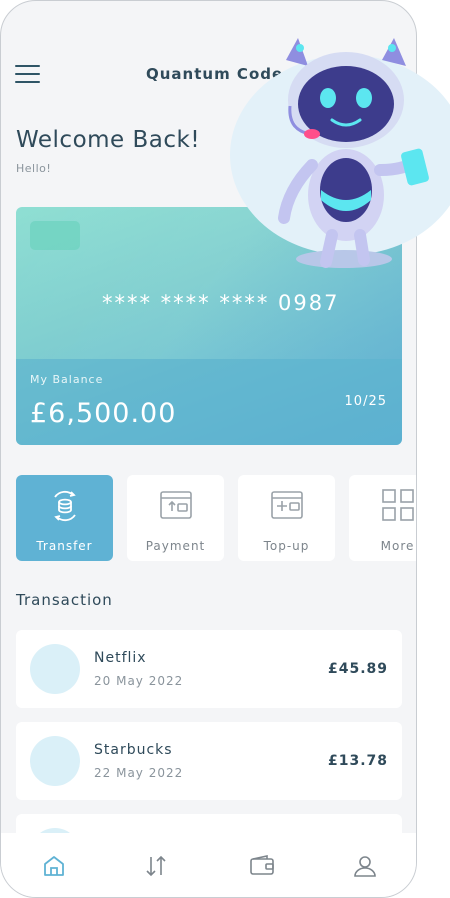  Describe the element at coordinates (175, 505) in the screenshot. I see `payment-icon` at that location.